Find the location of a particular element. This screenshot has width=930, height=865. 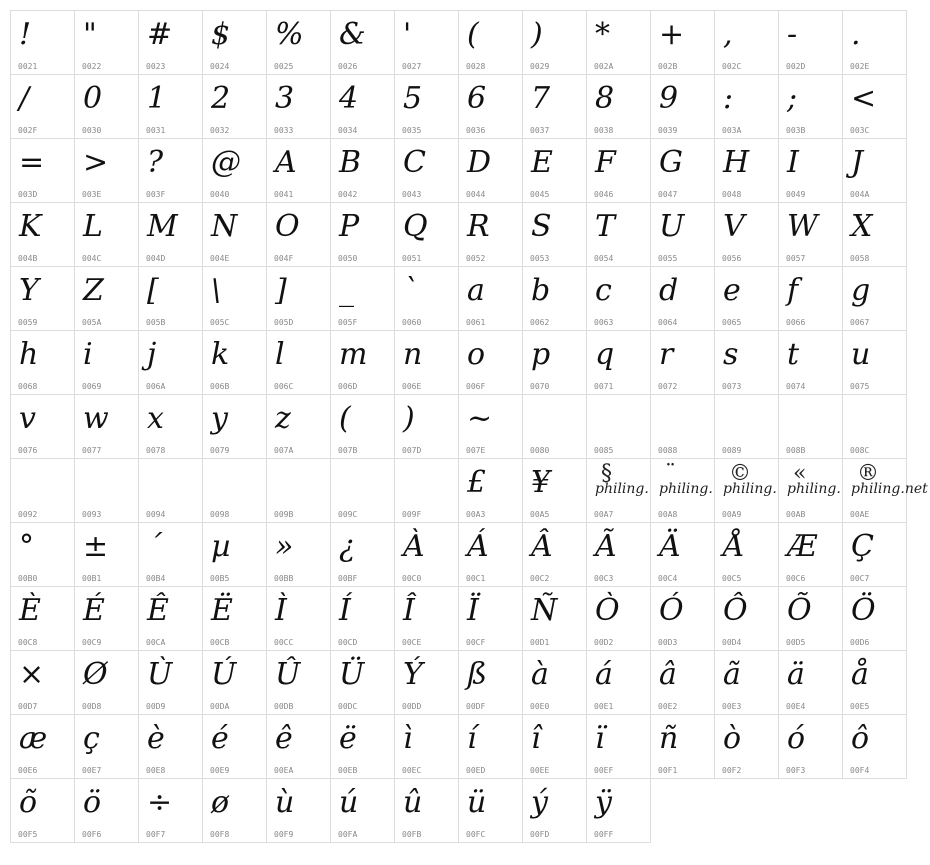

glyph-codepoint: 00CC is located at coordinates (284, 642).